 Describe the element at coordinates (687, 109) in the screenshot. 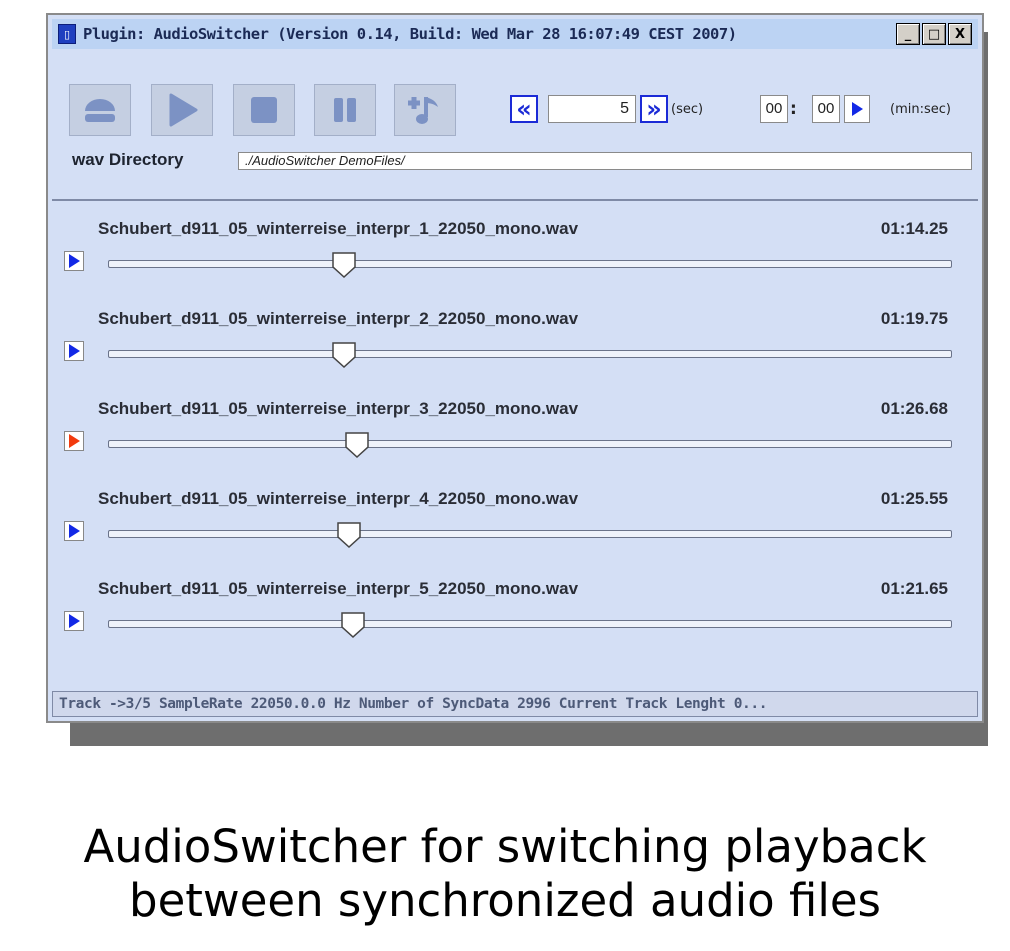

I see `seconds-unit-label: (sec)` at that location.